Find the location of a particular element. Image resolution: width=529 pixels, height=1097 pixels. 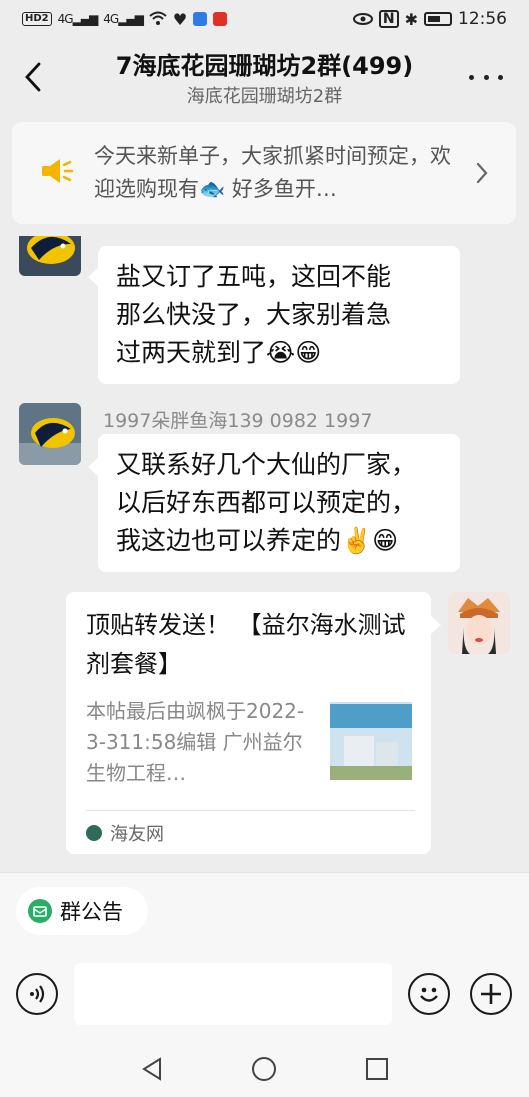

chat-header: 7海底花园珊瑚坊2群(499) 海底花园珊瑚坊2群 is located at coordinates (264, 77).